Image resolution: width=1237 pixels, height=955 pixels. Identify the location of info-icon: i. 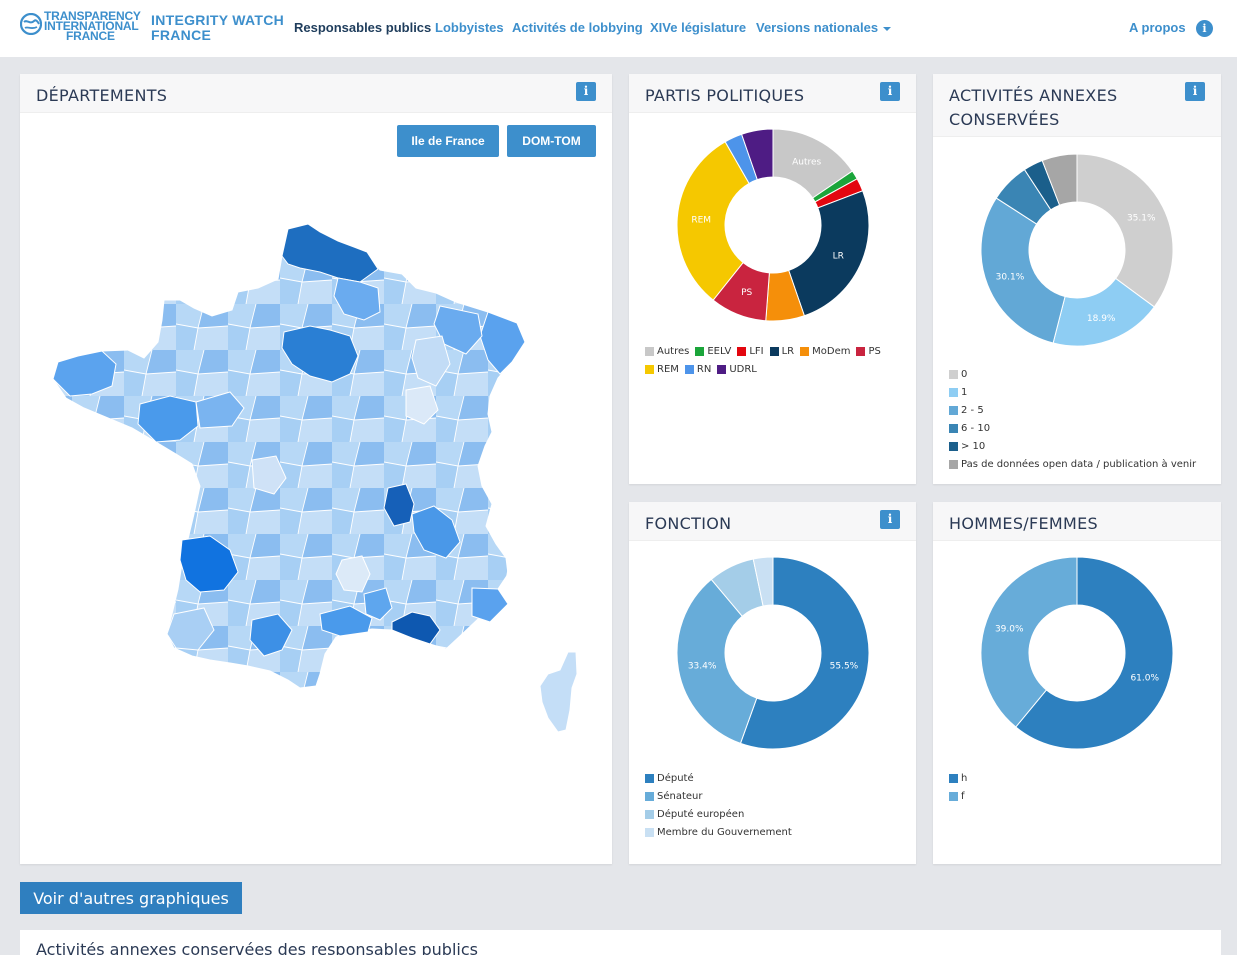
(1204, 28).